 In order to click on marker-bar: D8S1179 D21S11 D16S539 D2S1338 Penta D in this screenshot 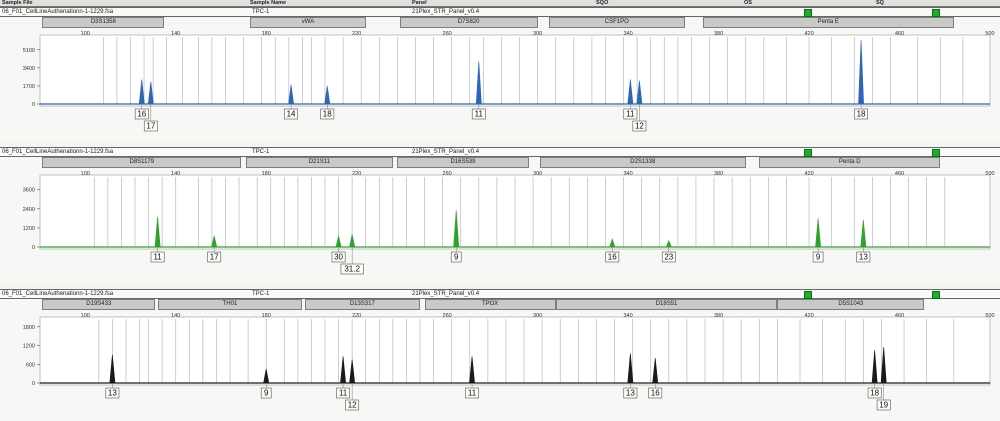, I will do `click(516, 162)`.